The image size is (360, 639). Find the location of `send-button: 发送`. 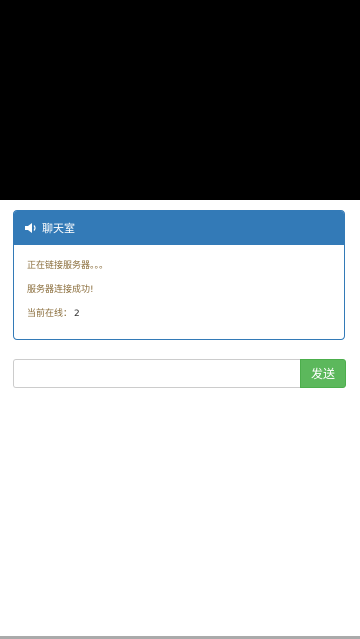

send-button: 发送 is located at coordinates (323, 373).